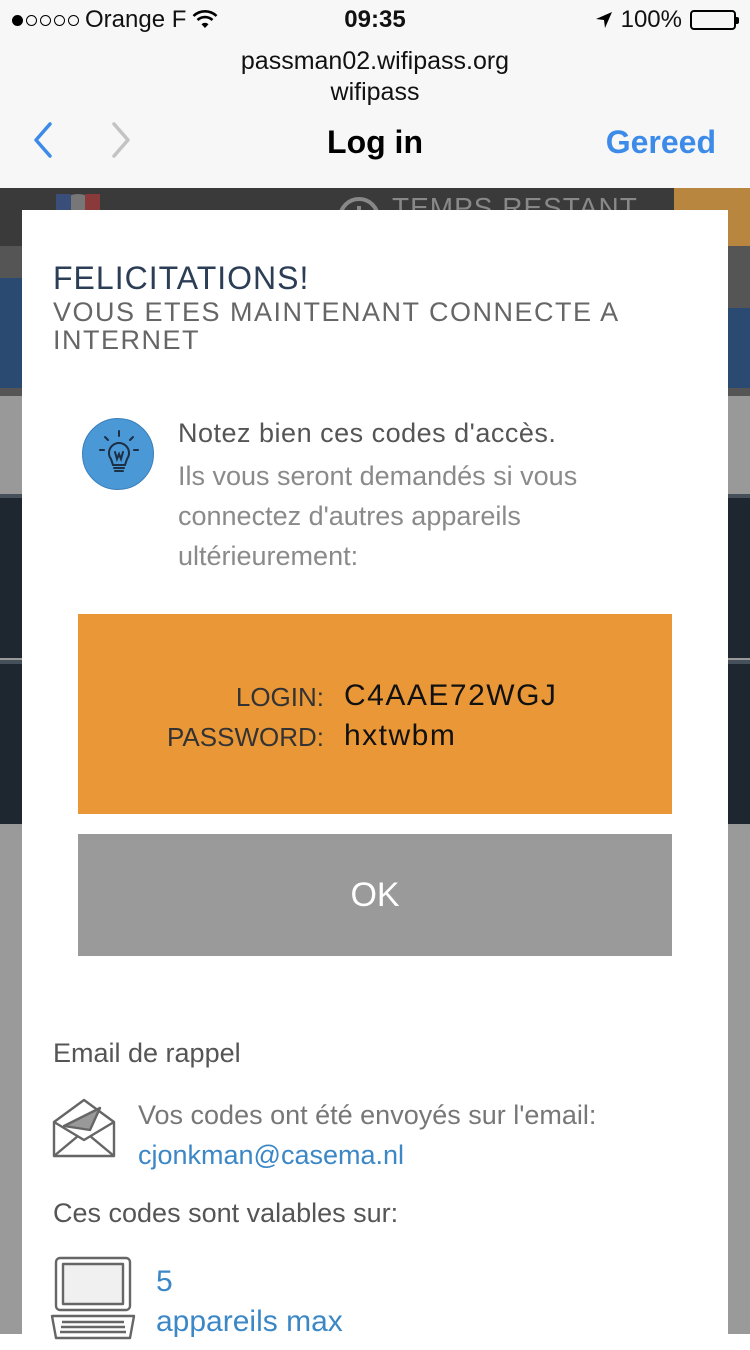 The width and height of the screenshot is (750, 1350). Describe the element at coordinates (367, 1115) in the screenshot. I see `email-sent-text: Vos codes ont été envoyés sur l'email:` at that location.